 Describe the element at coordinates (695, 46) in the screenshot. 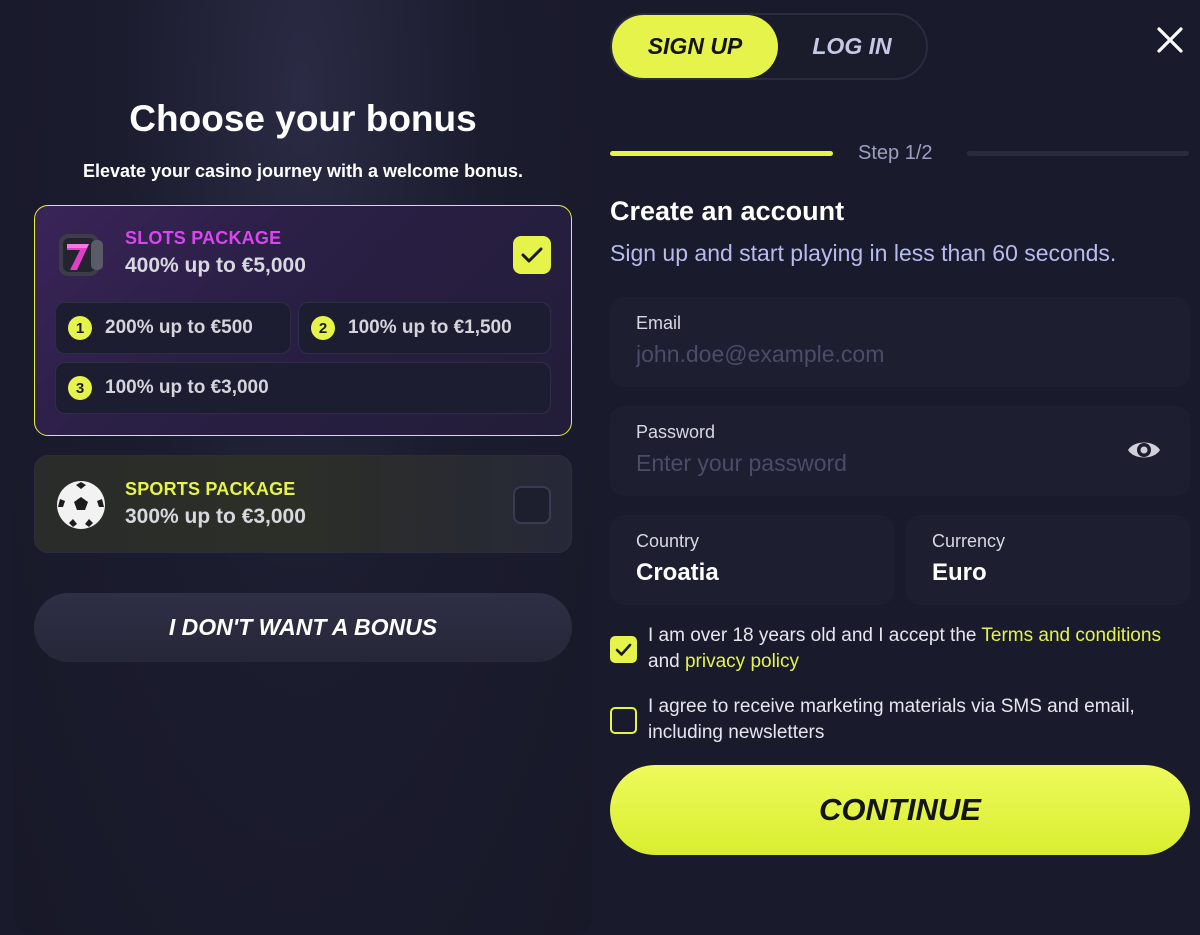

I see `tab-sign-up: SIGN UP` at that location.